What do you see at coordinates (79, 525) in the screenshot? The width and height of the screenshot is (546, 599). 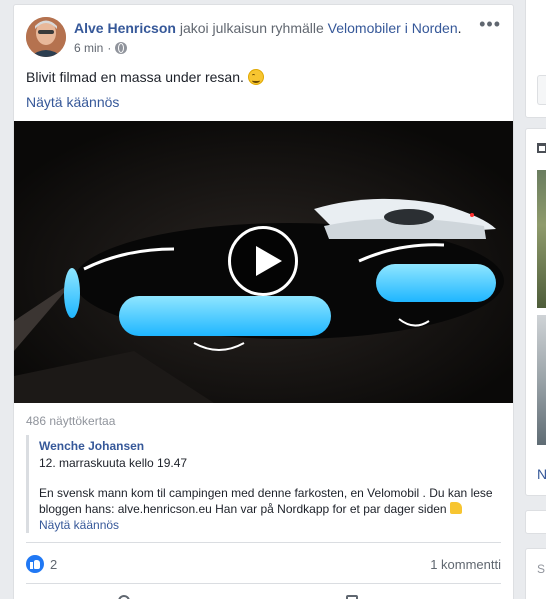 I see `shared-translate-link: Näytä käännös` at bounding box center [79, 525].